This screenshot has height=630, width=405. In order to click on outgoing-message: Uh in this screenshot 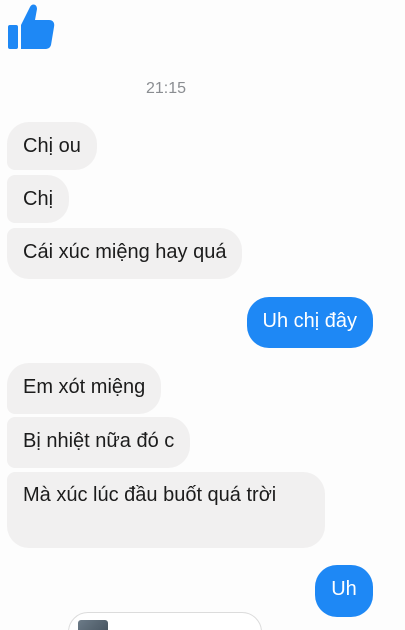, I will do `click(344, 591)`.